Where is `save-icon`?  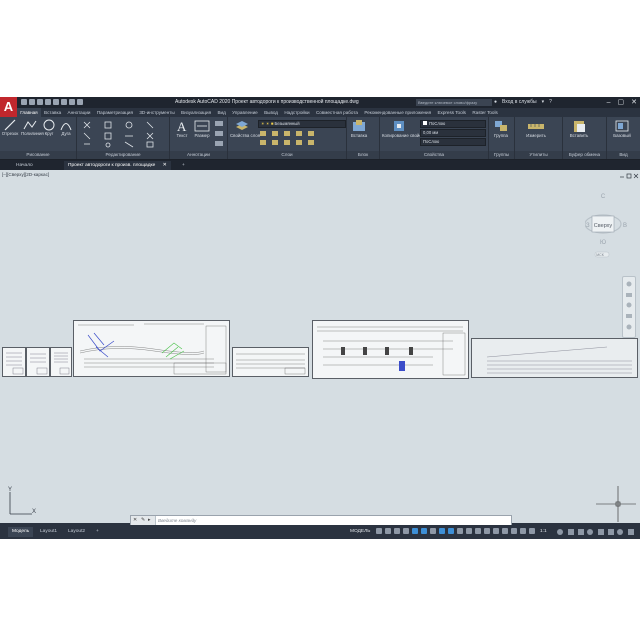
save-icon is located at coordinates (40, 102).